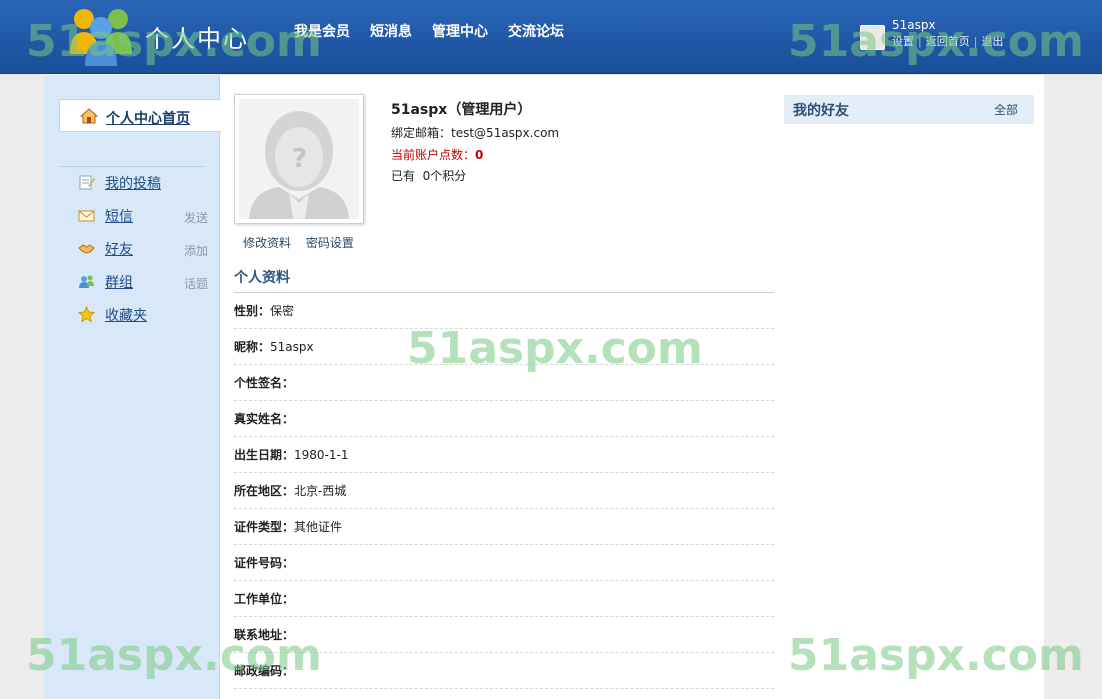 This screenshot has height=699, width=1102. Describe the element at coordinates (262, 278) in the screenshot. I see `section-title: 个人资料` at that location.